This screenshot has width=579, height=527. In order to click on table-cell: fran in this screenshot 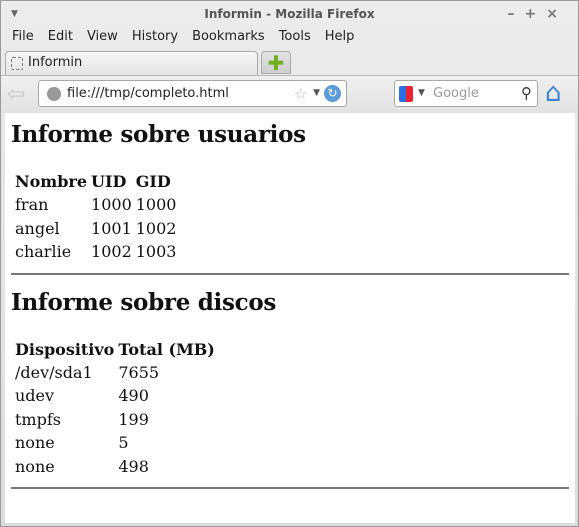, I will do `click(32, 205)`.